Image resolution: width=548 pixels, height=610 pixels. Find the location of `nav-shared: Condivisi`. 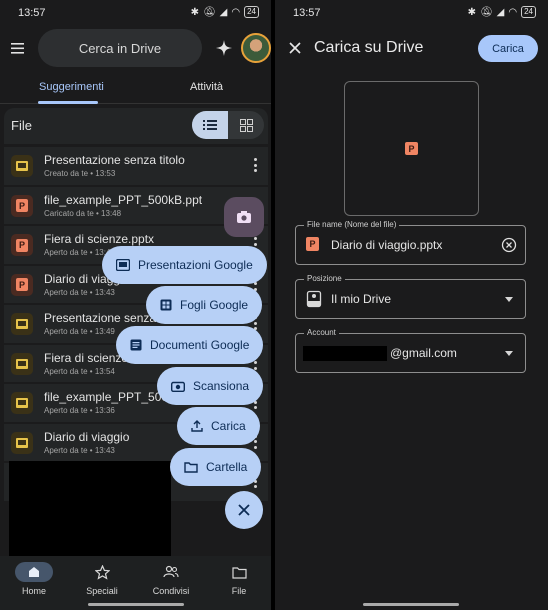

nav-shared: Condivisi is located at coordinates (171, 579).